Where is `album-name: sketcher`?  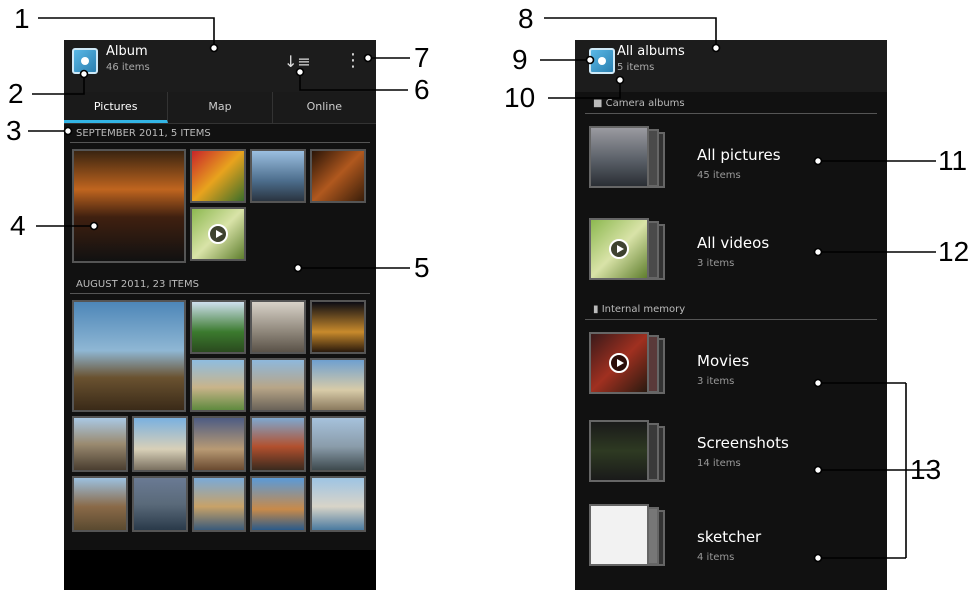
album-name: sketcher is located at coordinates (729, 537).